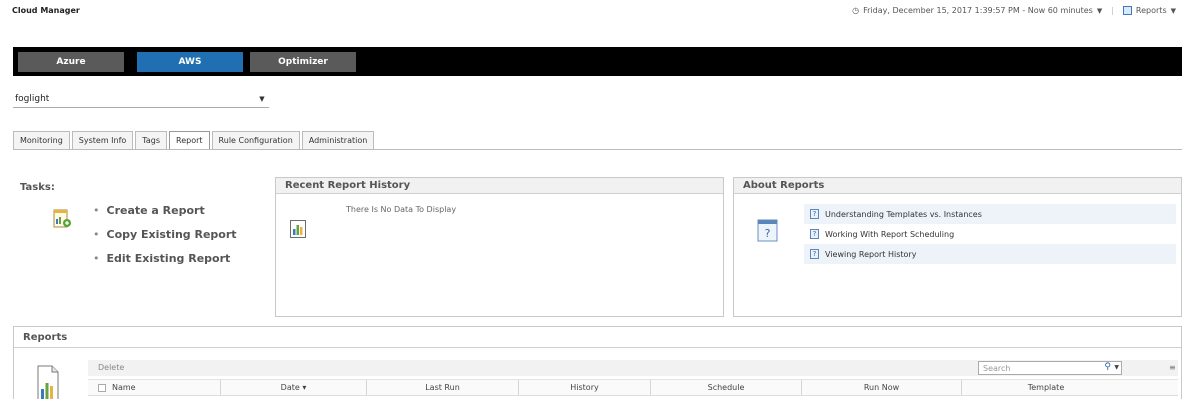  Describe the element at coordinates (298, 229) in the screenshot. I see `report-icon` at that location.